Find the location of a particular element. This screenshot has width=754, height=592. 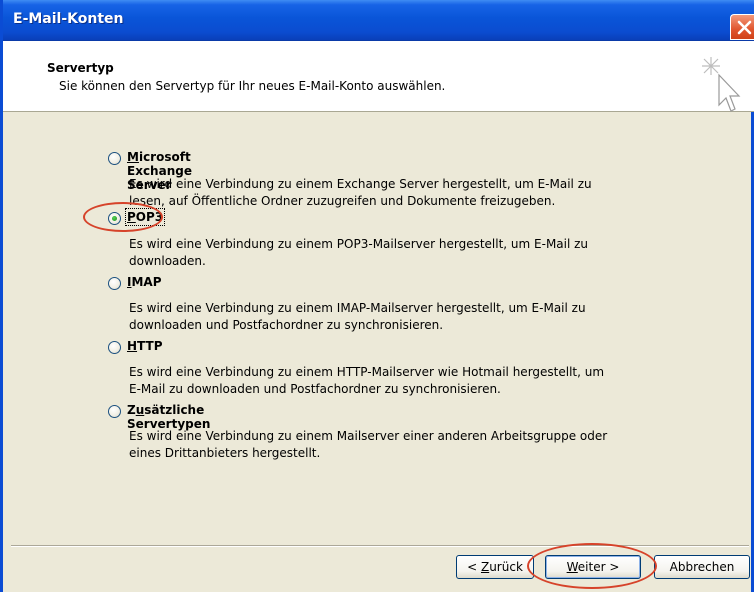

next-button: Weiter > is located at coordinates (593, 567).